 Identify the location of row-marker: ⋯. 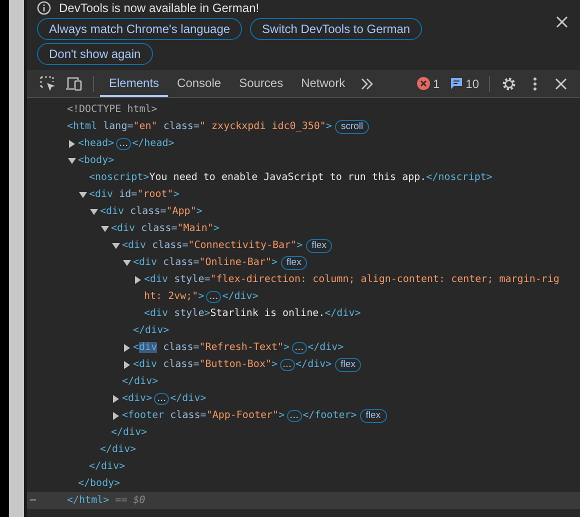
(33, 500).